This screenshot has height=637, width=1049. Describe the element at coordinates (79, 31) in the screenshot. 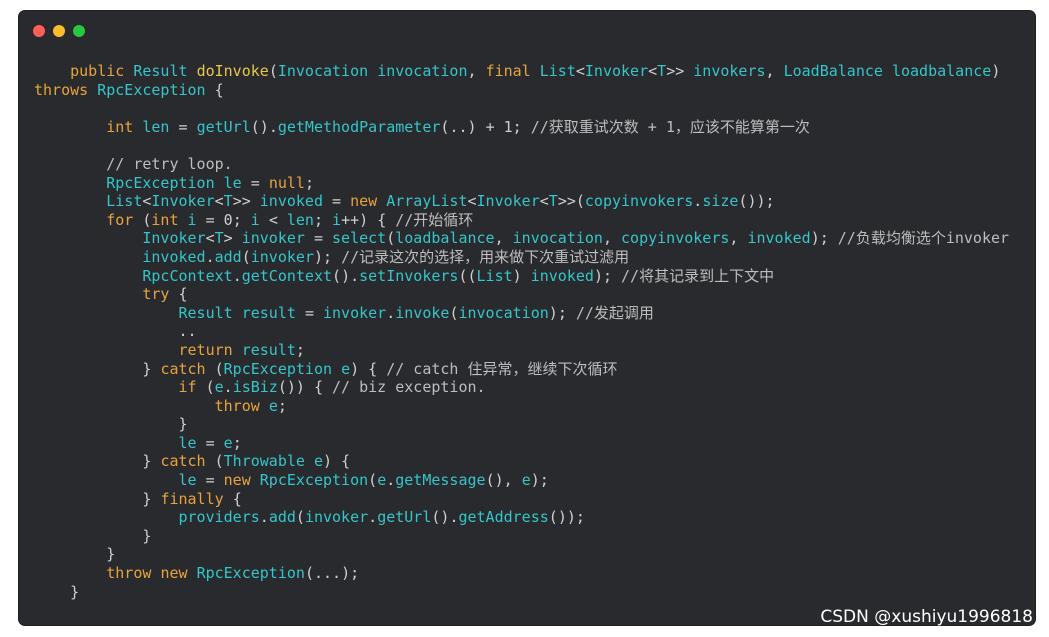

I see `maximize-dot-icon` at that location.